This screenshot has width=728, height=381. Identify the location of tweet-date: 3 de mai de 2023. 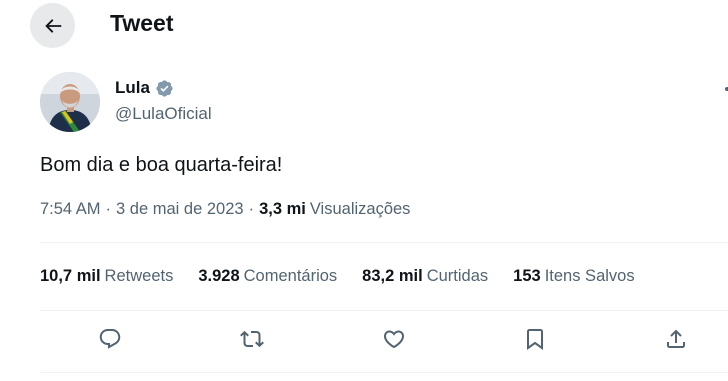
(180, 209).